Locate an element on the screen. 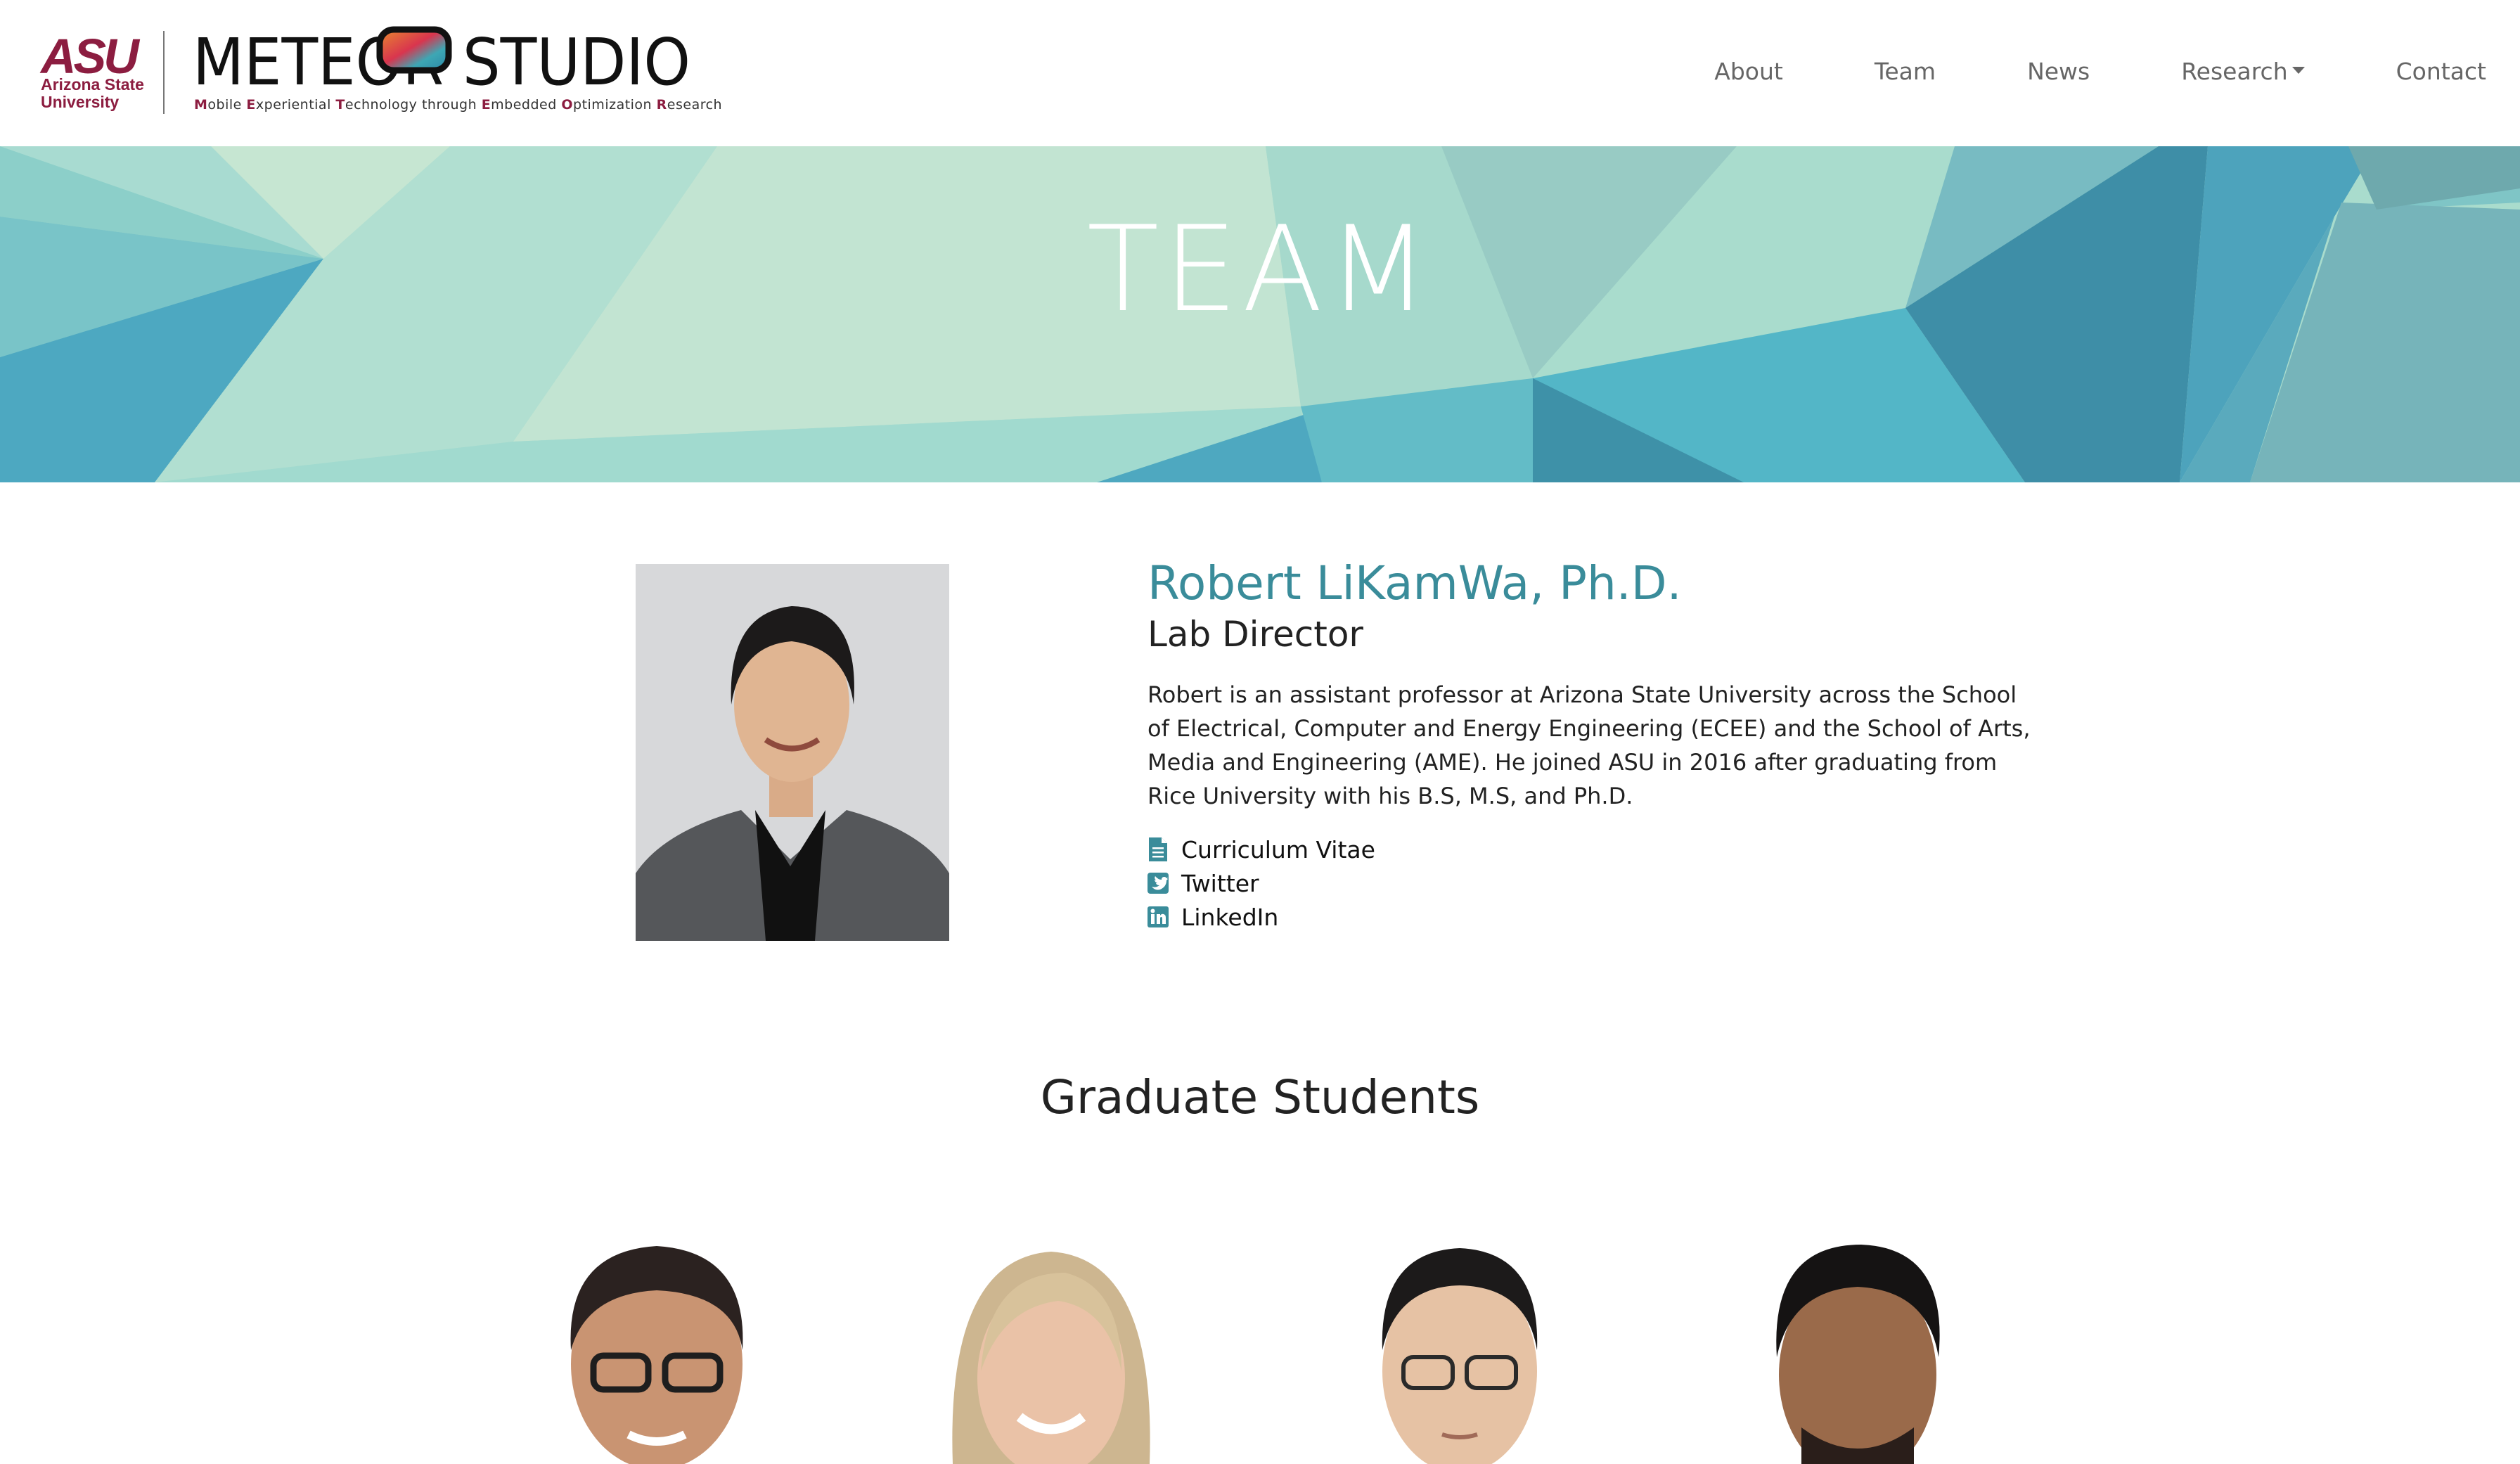 This screenshot has height=1464, width=2520. nav-research-label: Research is located at coordinates (2234, 71).